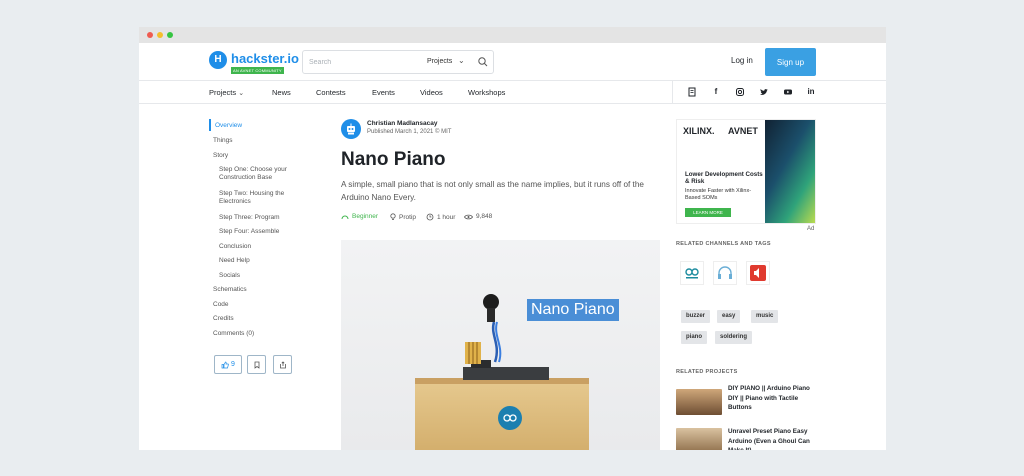 The width and height of the screenshot is (1024, 476). I want to click on project-type: Protip, so click(403, 217).